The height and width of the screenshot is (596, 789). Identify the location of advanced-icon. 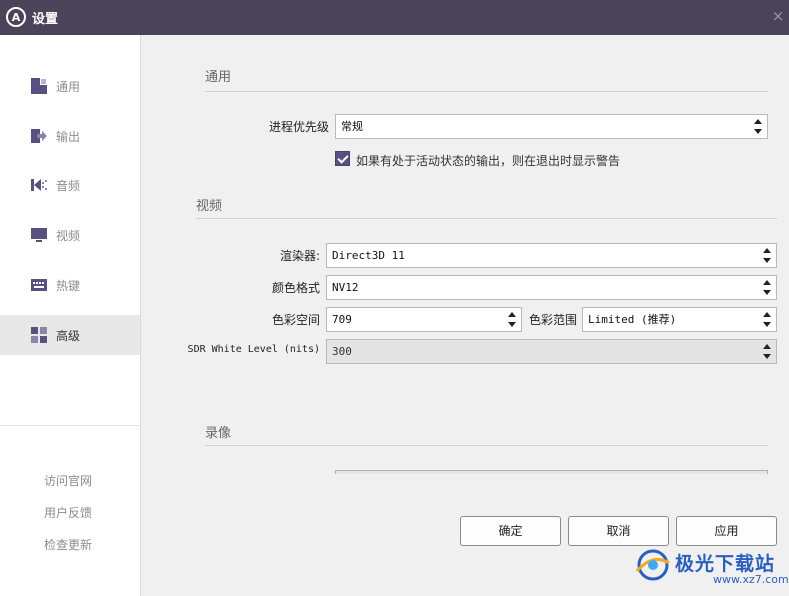
(39, 335).